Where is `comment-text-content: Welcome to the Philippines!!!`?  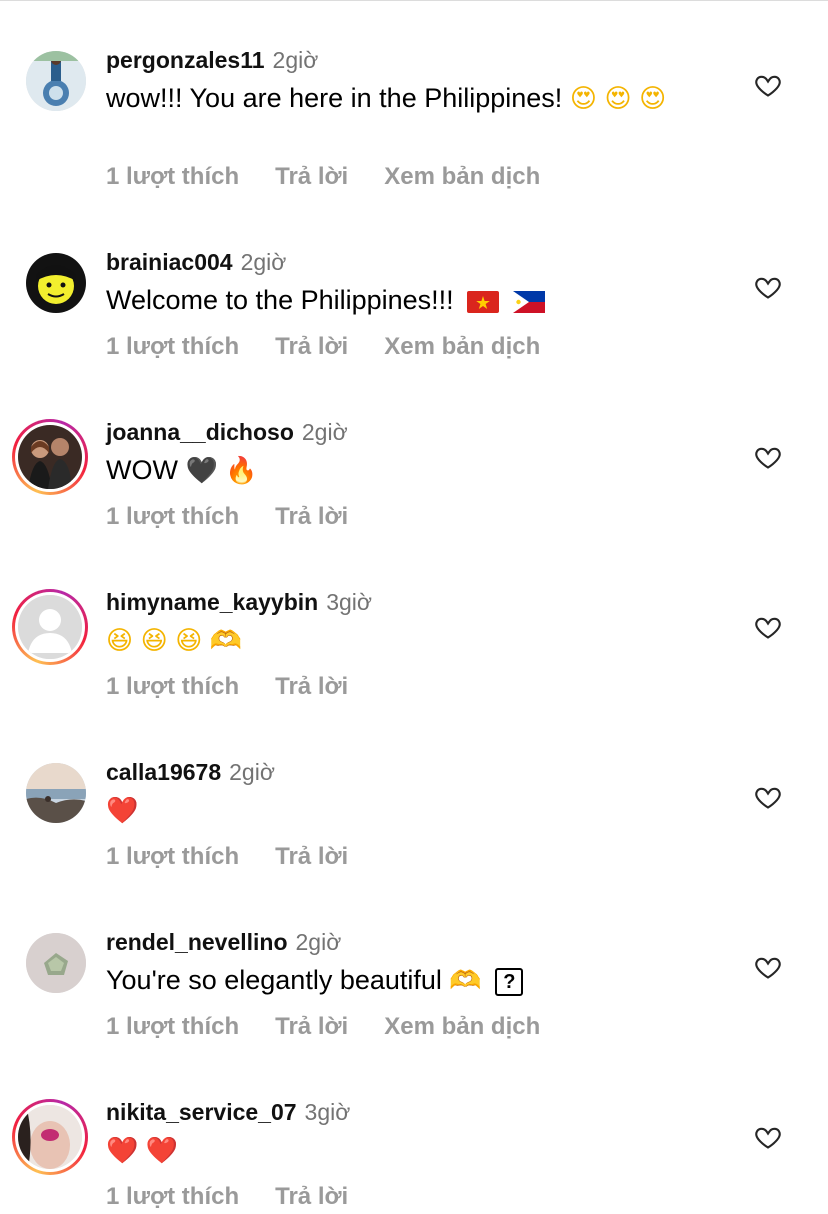
comment-text-content: Welcome to the Philippines!!! is located at coordinates (280, 300).